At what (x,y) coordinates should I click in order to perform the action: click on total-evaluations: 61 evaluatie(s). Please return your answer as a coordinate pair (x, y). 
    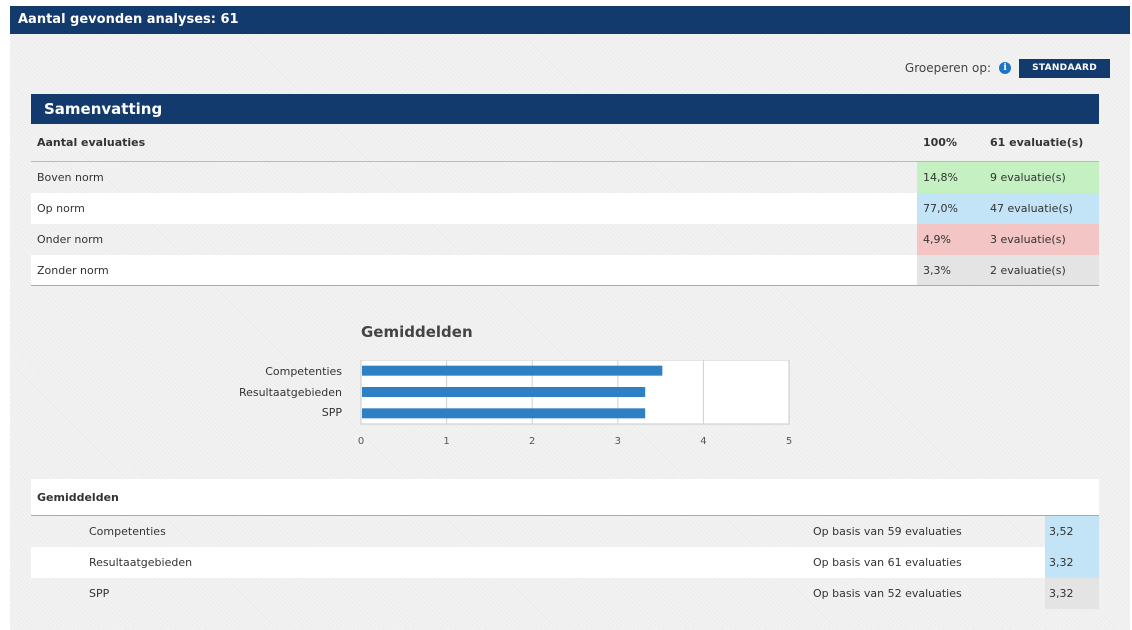
    Looking at the image, I should click on (1037, 142).